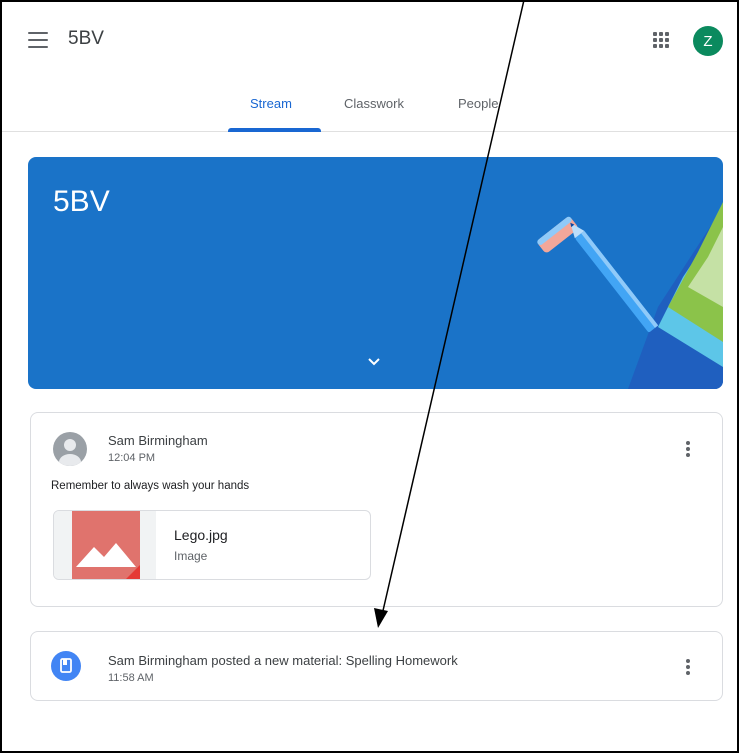 This screenshot has height=753, width=739. What do you see at coordinates (630, 295) in the screenshot?
I see `banner-illustration` at bounding box center [630, 295].